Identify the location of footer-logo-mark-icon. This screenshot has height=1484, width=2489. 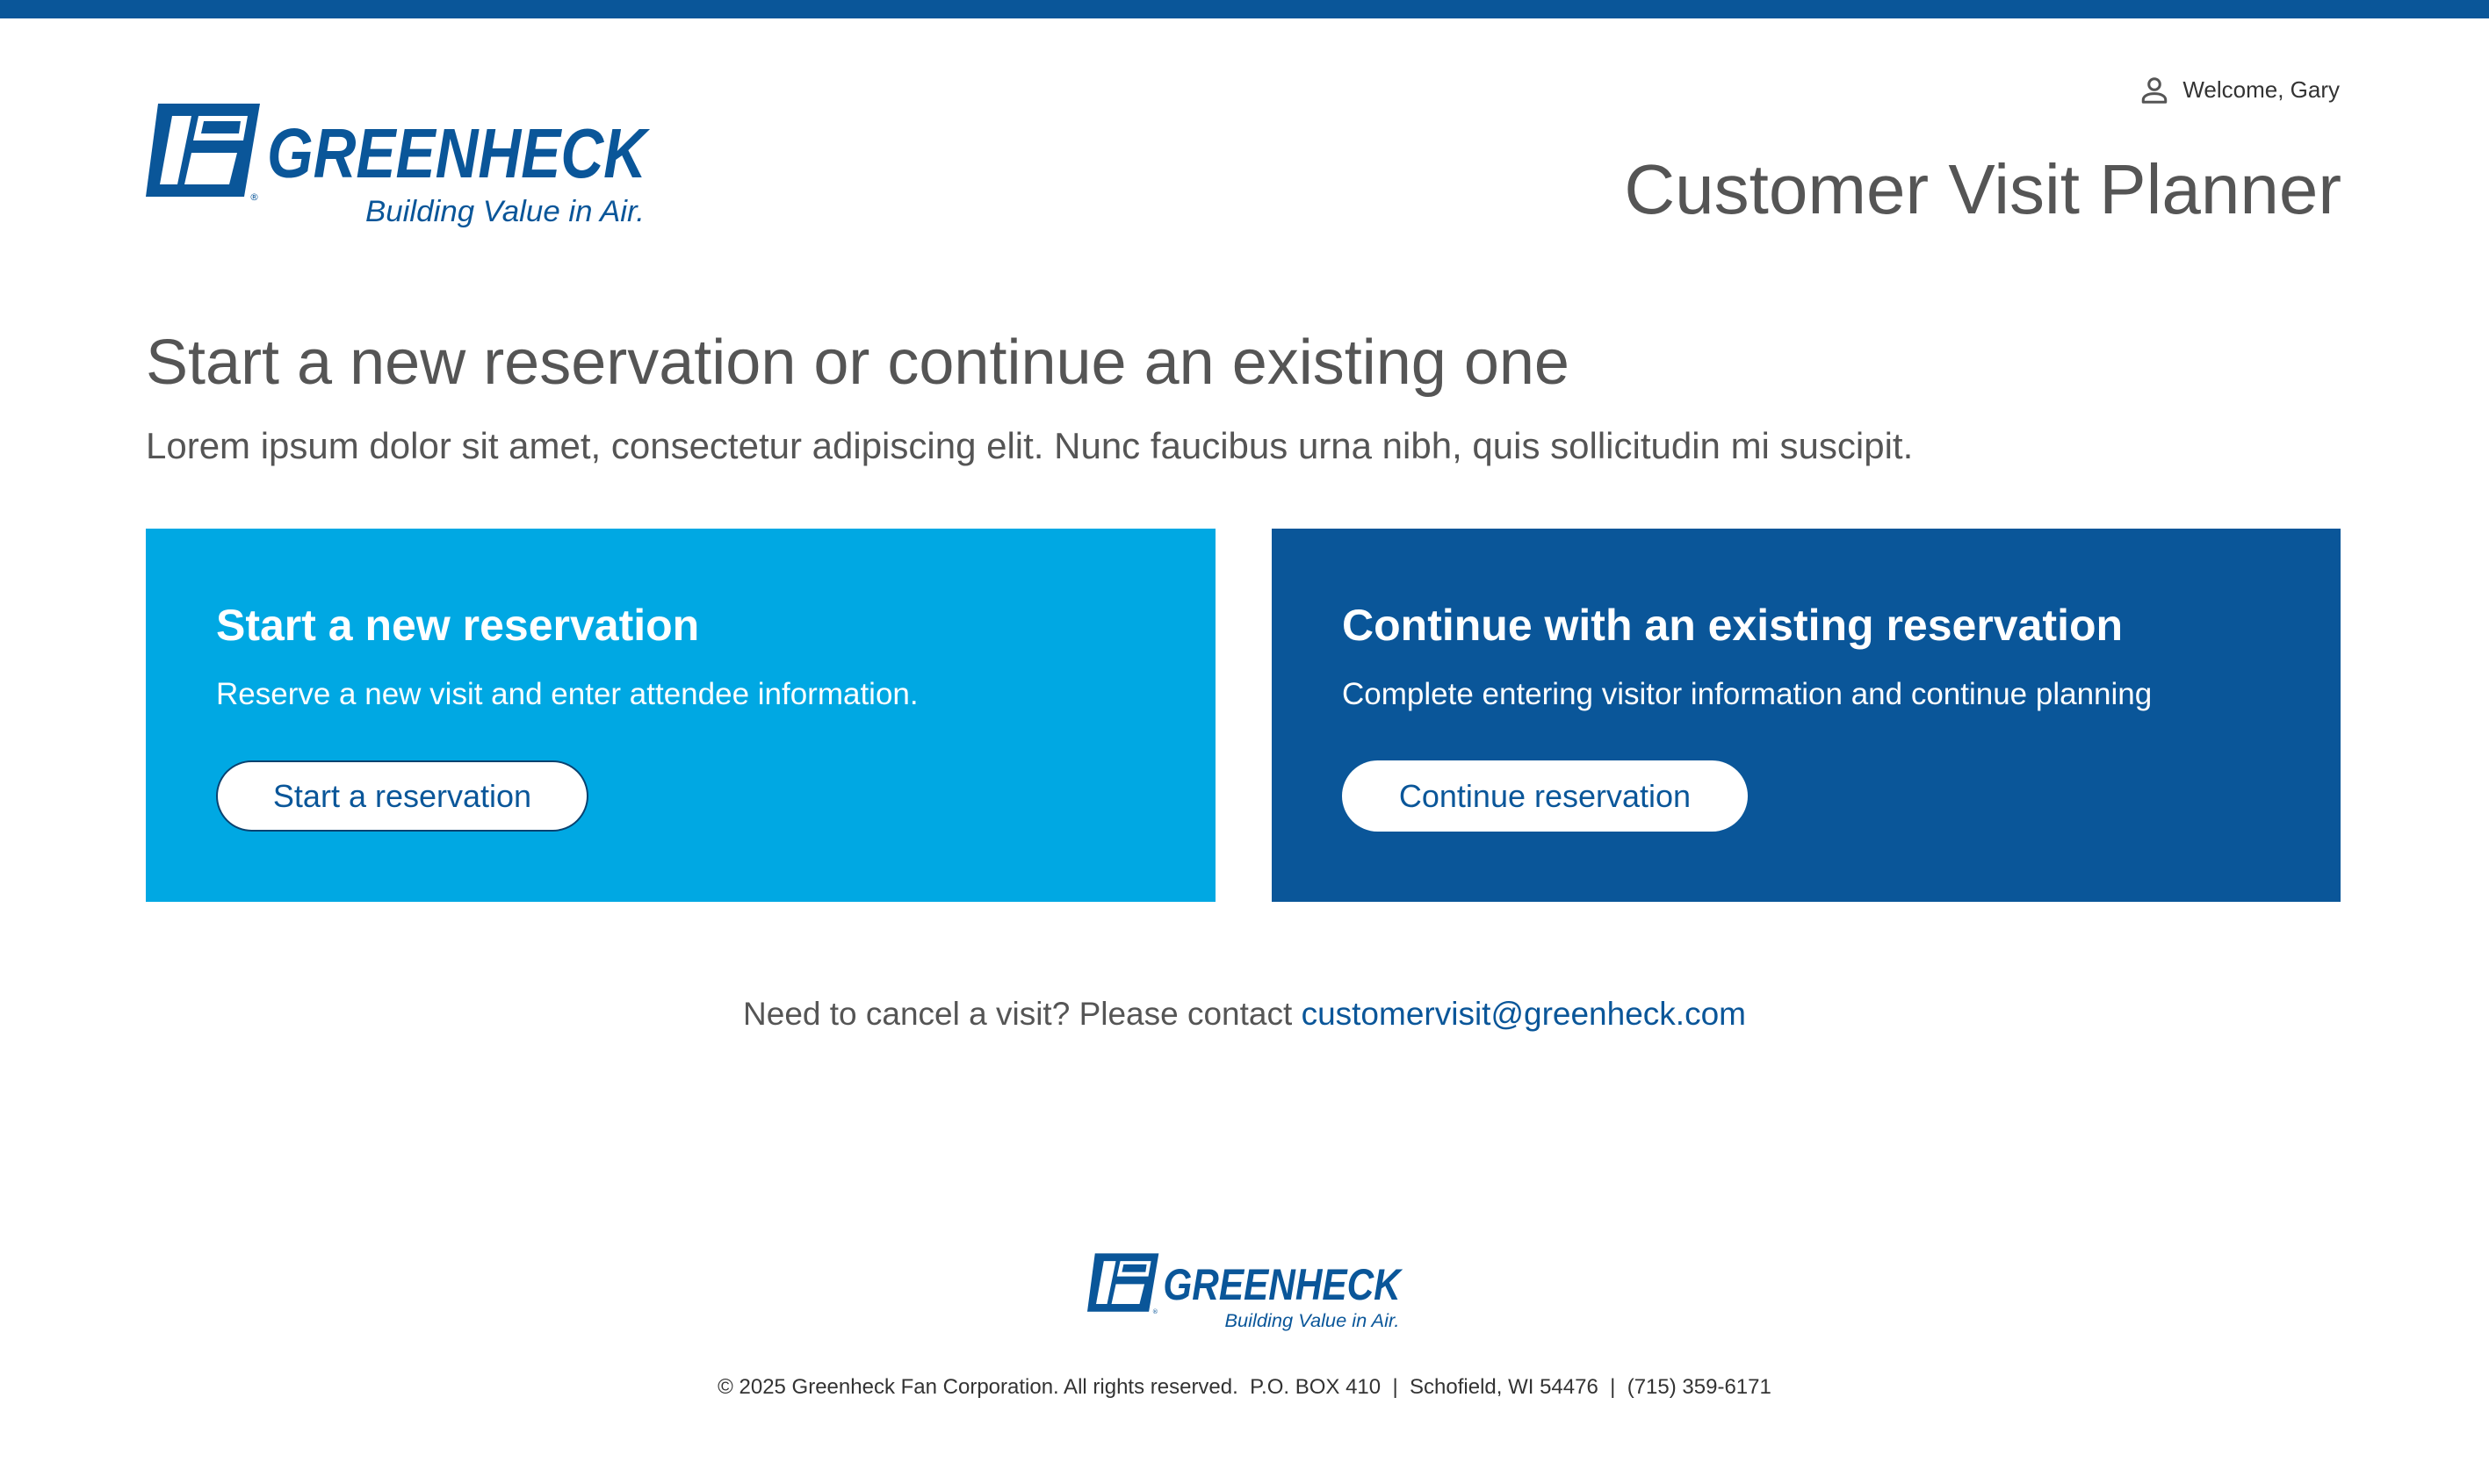
(1123, 1282).